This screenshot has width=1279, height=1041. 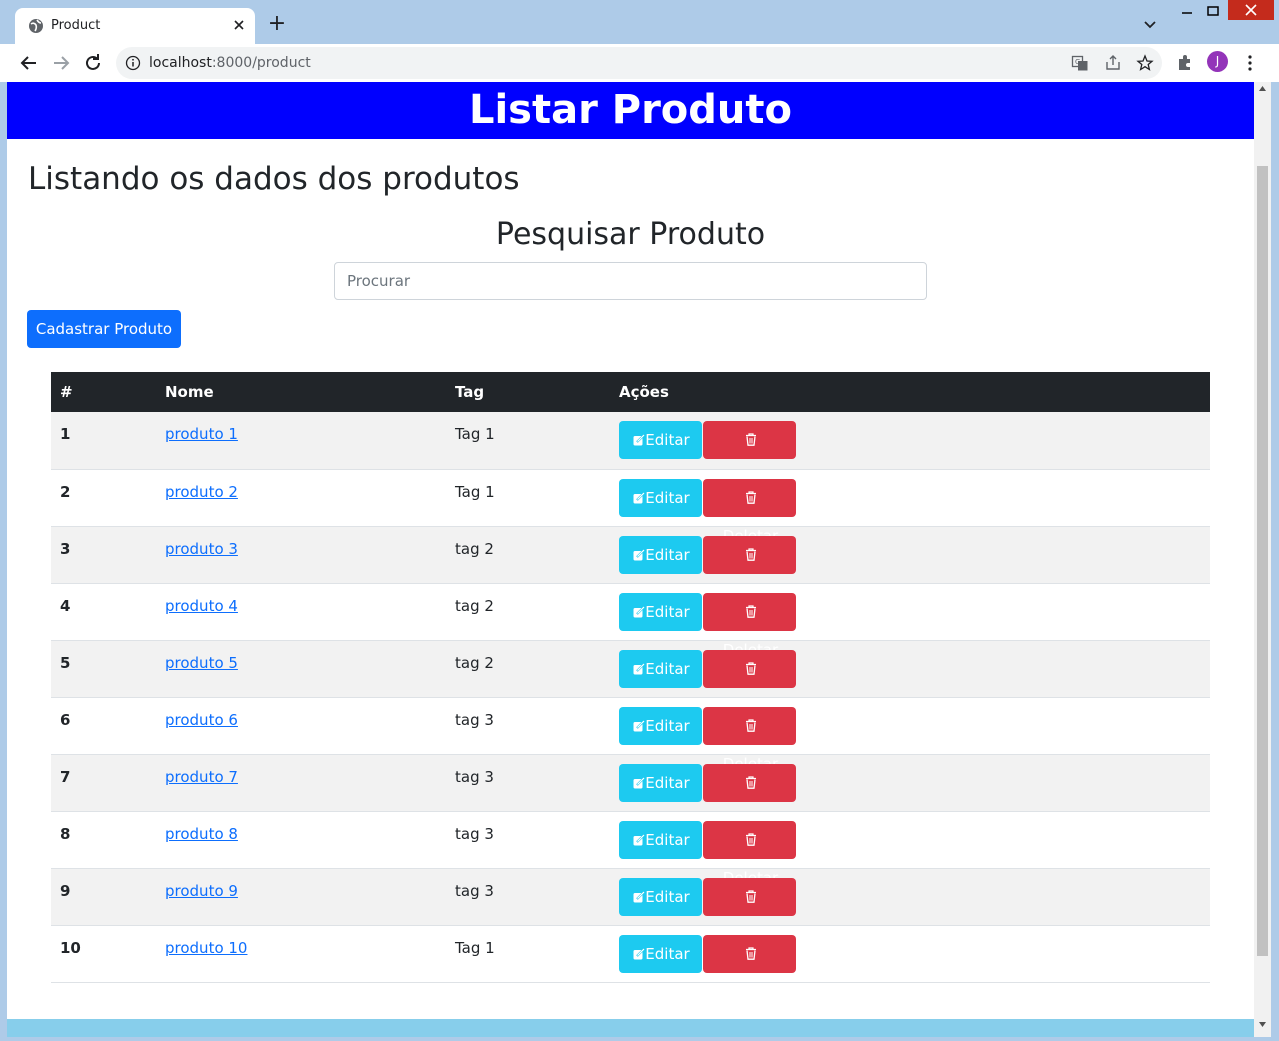 What do you see at coordinates (1080, 63) in the screenshot?
I see `translate-icon: G` at bounding box center [1080, 63].